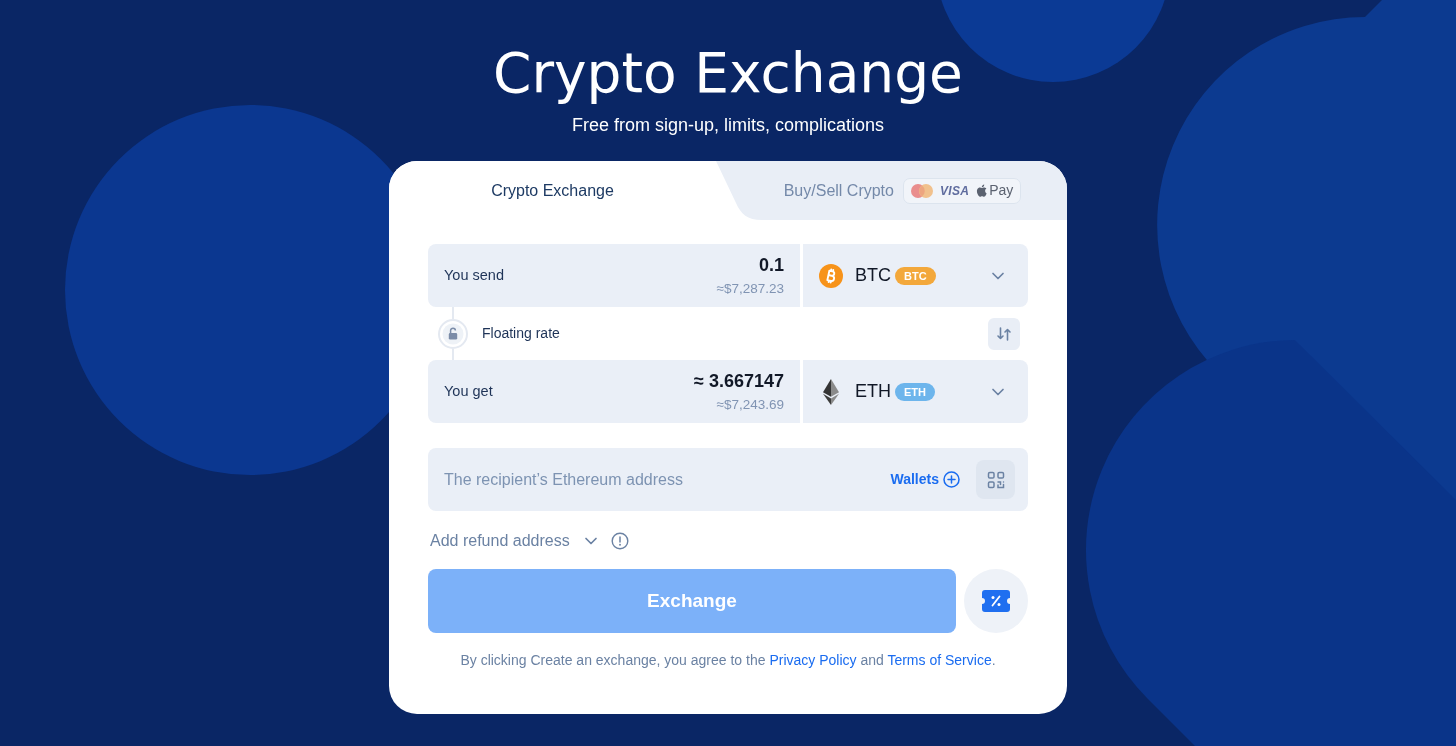  What do you see at coordinates (813, 660) in the screenshot?
I see `policy-link: Privacy Policy` at bounding box center [813, 660].